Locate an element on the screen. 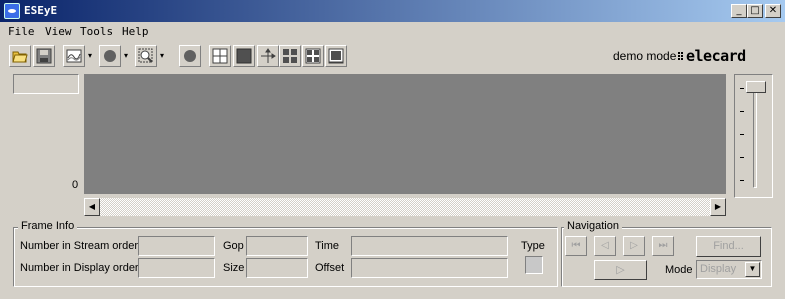 The width and height of the screenshot is (785, 299). move-icon is located at coordinates (268, 56).